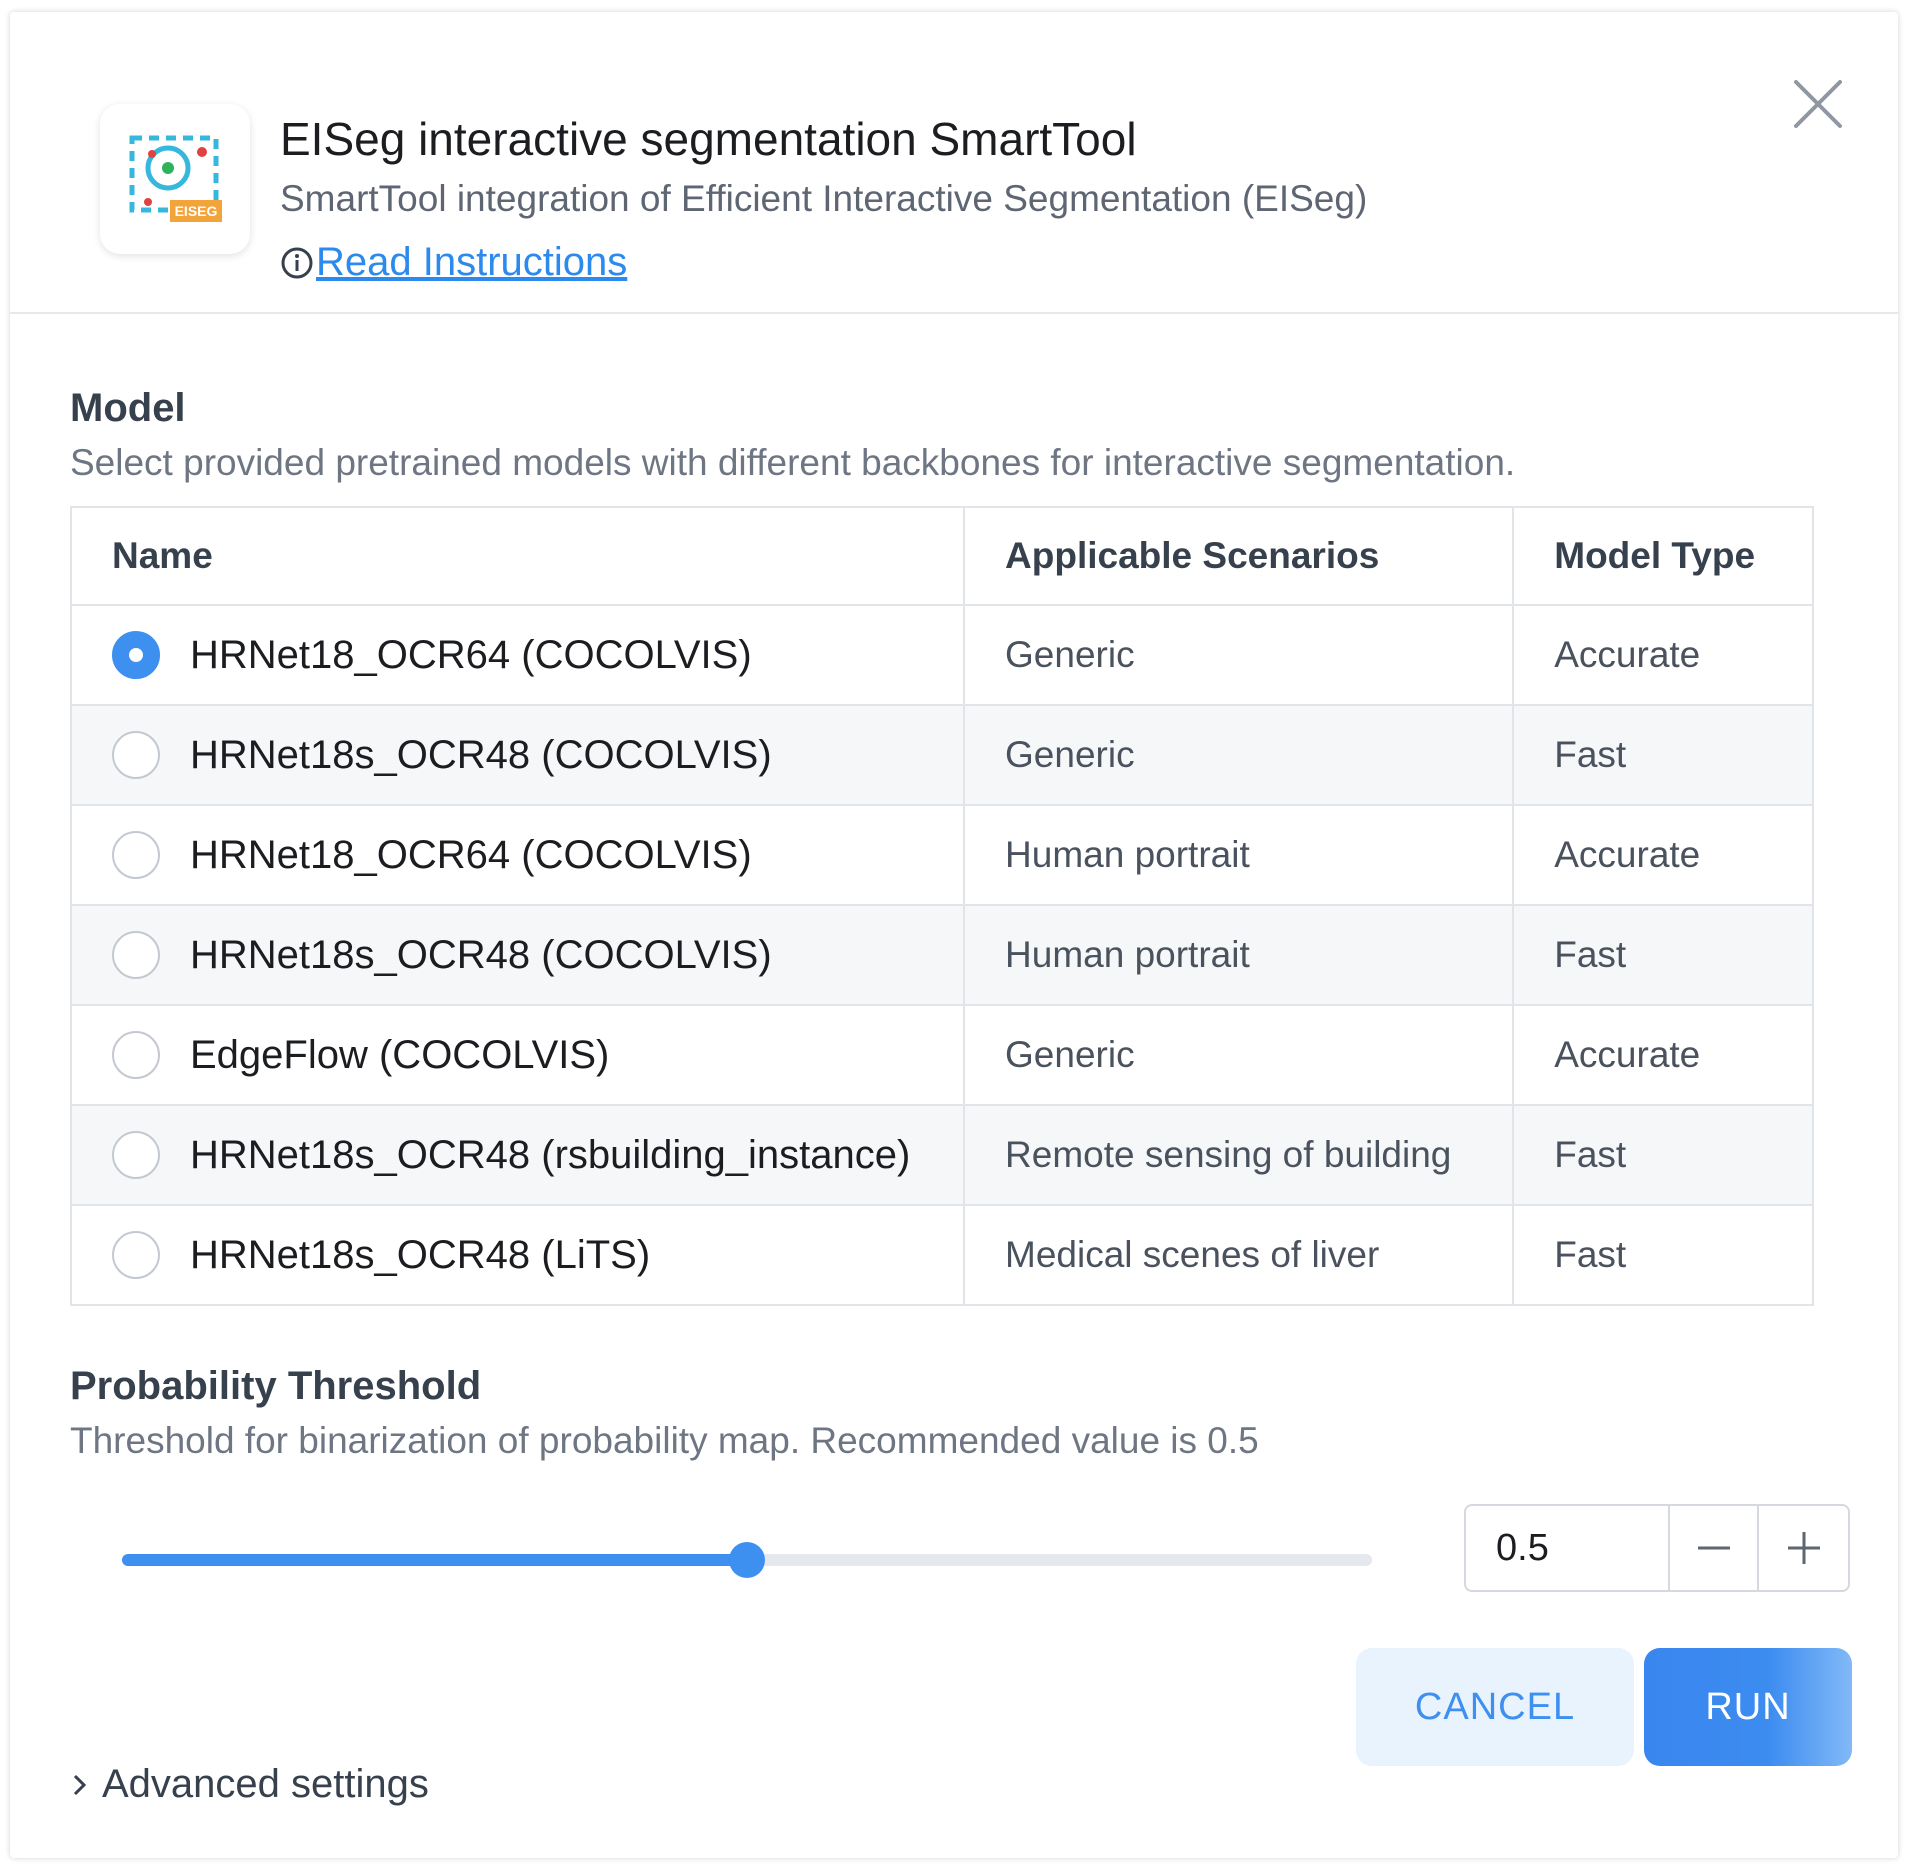 This screenshot has width=1906, height=1866. I want to click on model-row: EdgeFlow (COCOLVIS) Generic Accurate, so click(941, 1055).